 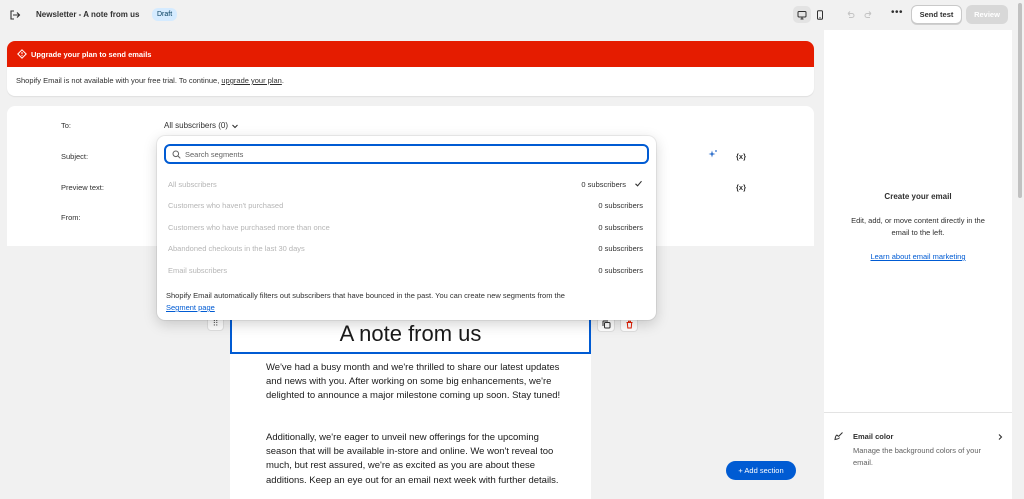 I want to click on desktop-icon, so click(x=802, y=14).